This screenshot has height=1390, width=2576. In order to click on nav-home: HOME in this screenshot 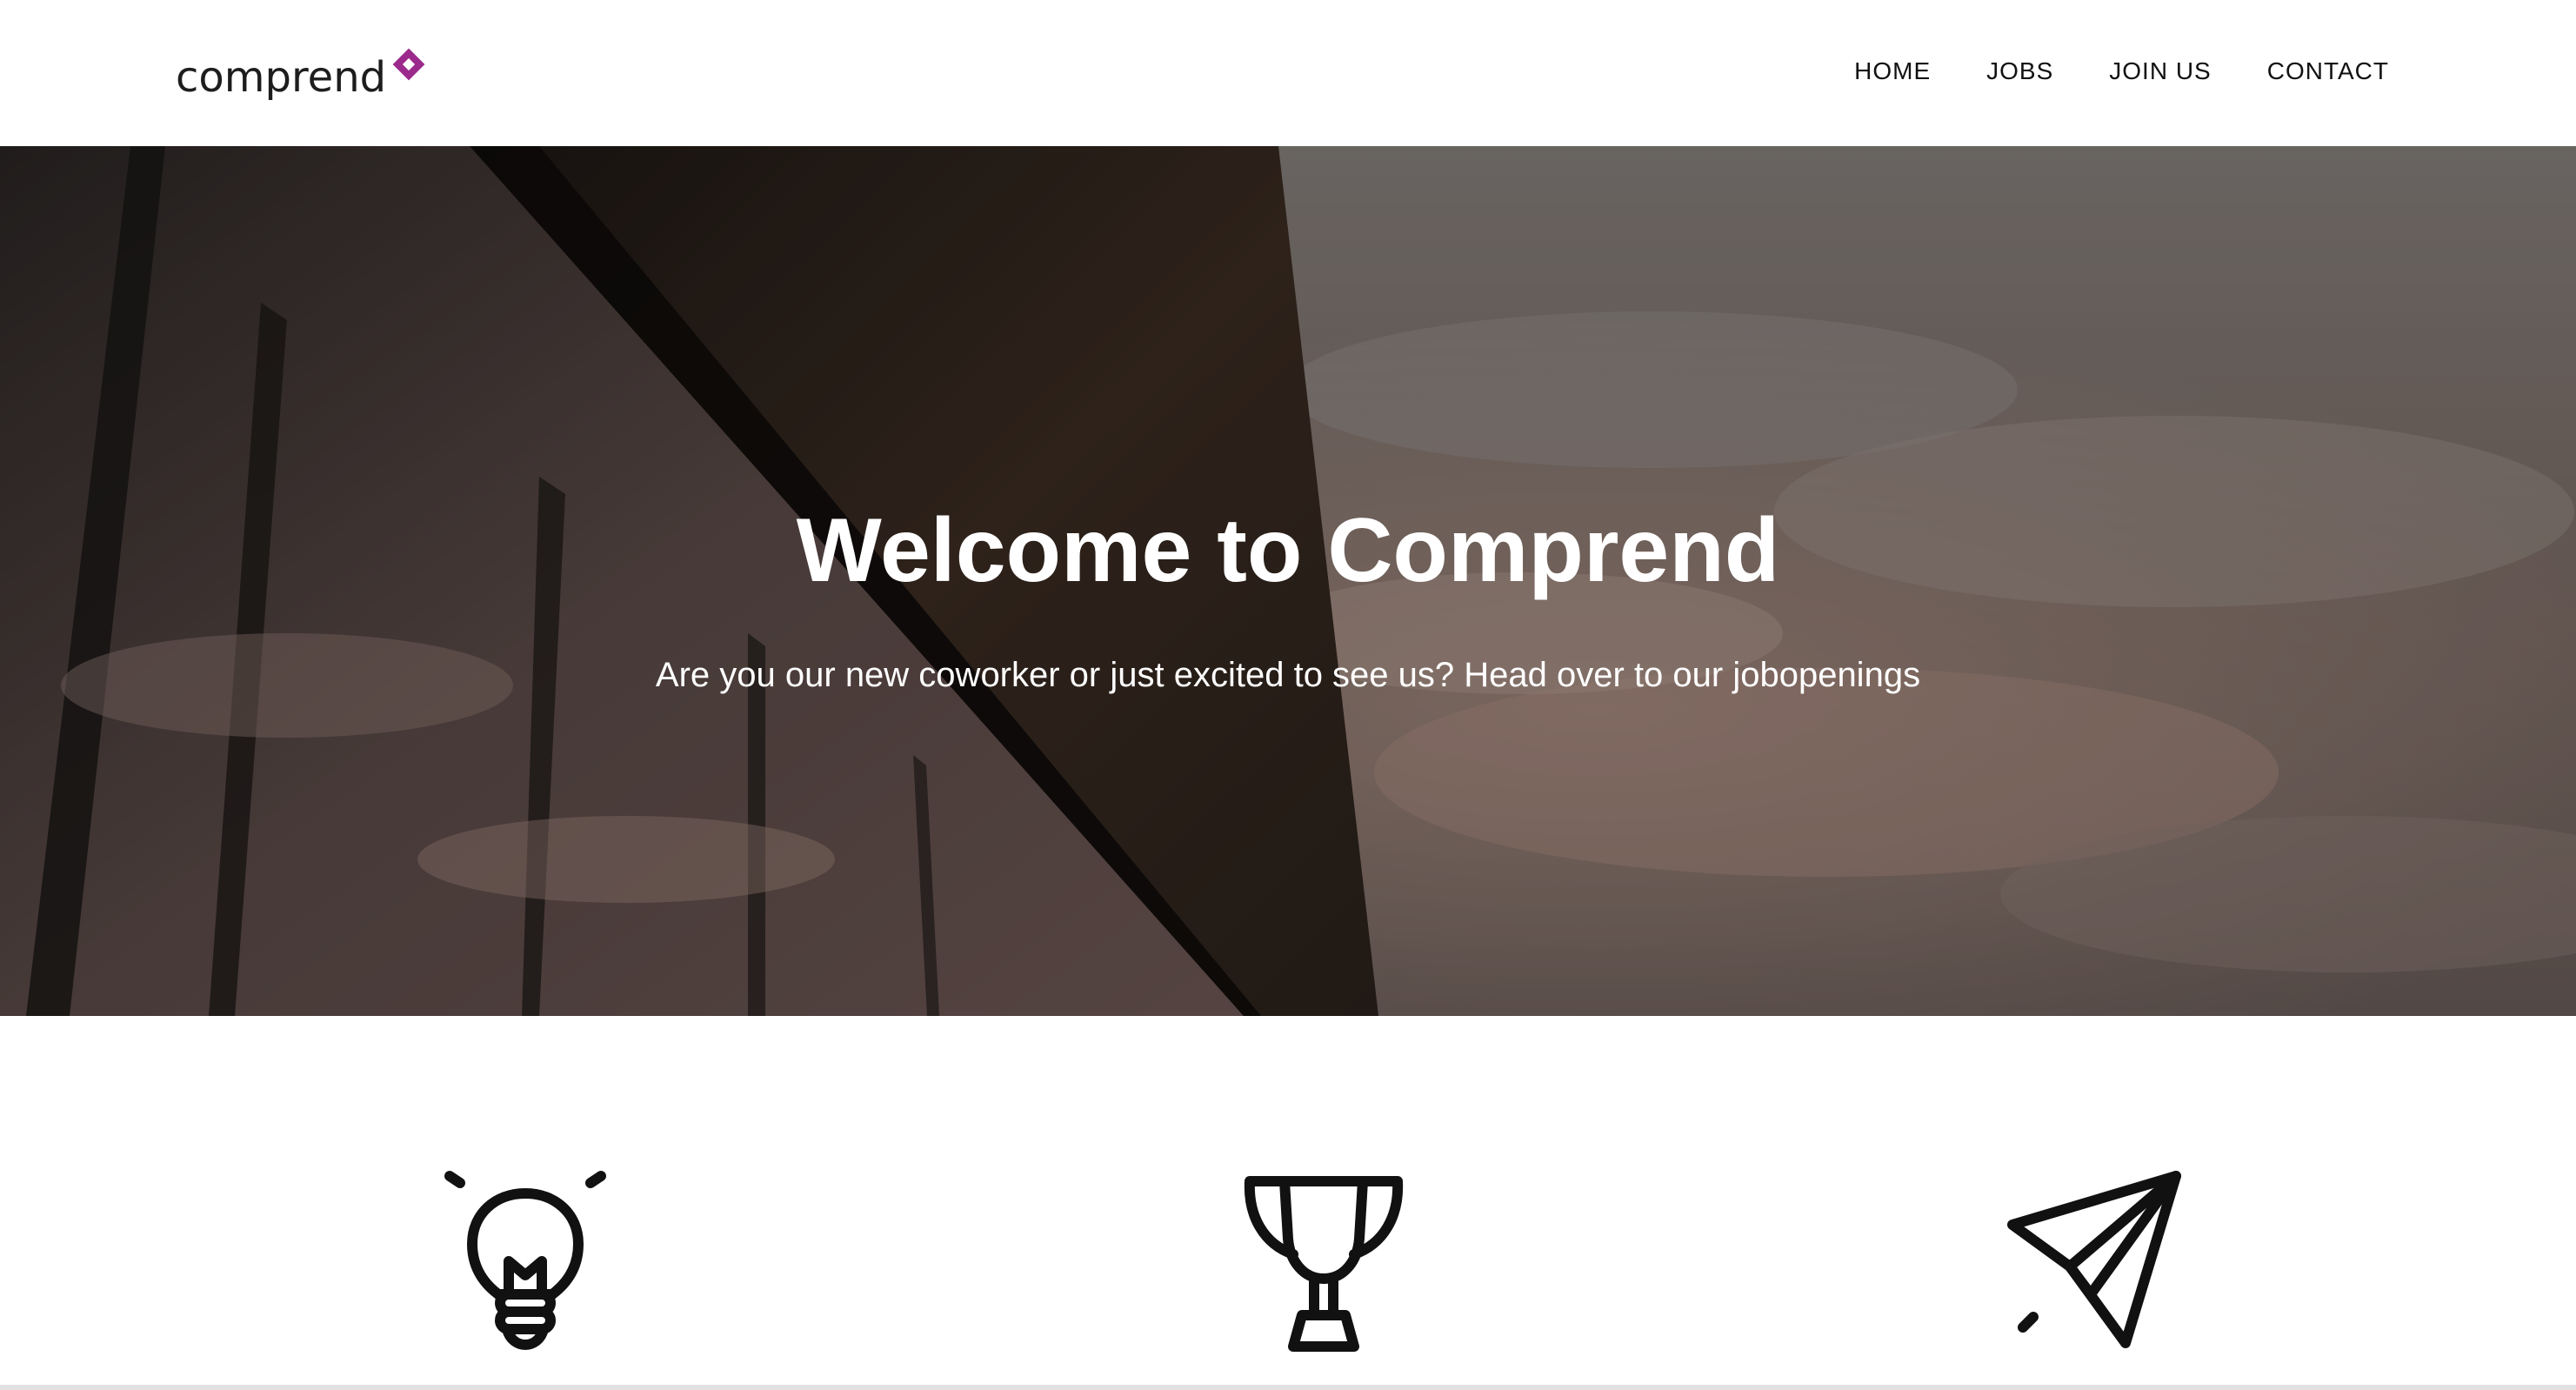, I will do `click(1892, 71)`.